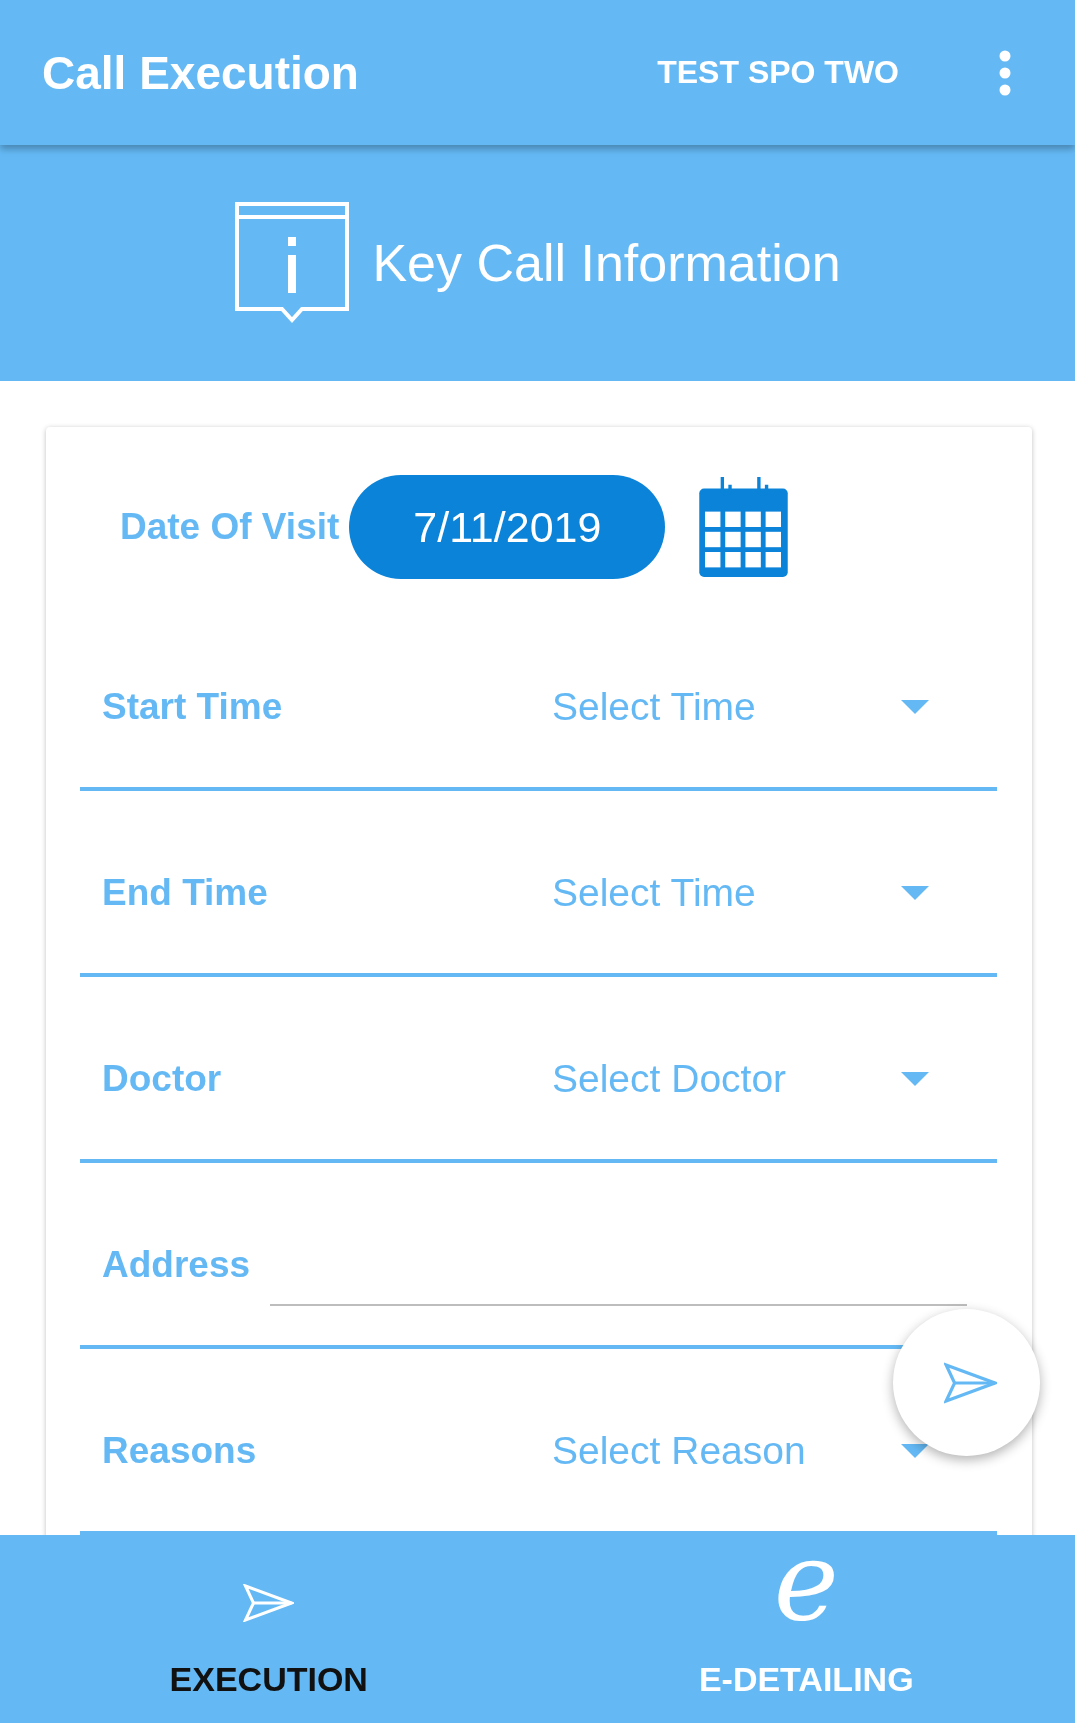 The height and width of the screenshot is (1723, 1075). I want to click on screen-title: Call Execution, so click(201, 72).